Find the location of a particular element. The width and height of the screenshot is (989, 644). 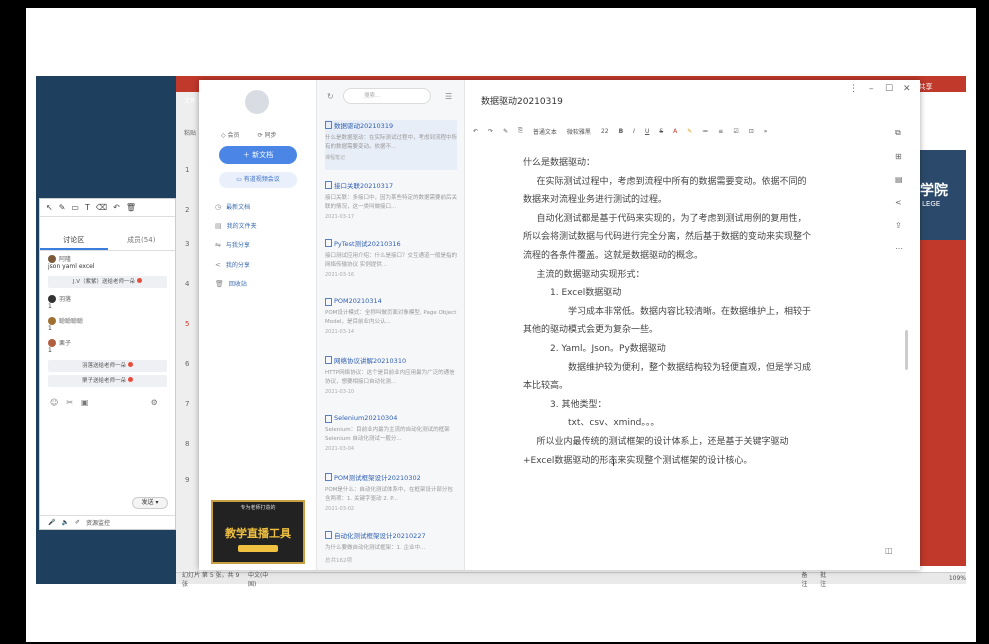

sync-icon: ⟳ is located at coordinates (260, 135).